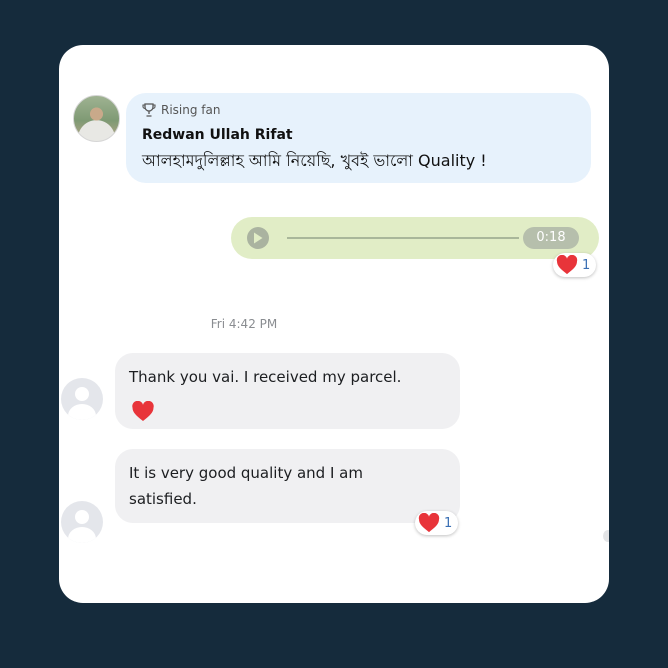 The image size is (668, 668). What do you see at coordinates (265, 377) in the screenshot?
I see `message-text: Thank you vai. I received my parcel.` at bounding box center [265, 377].